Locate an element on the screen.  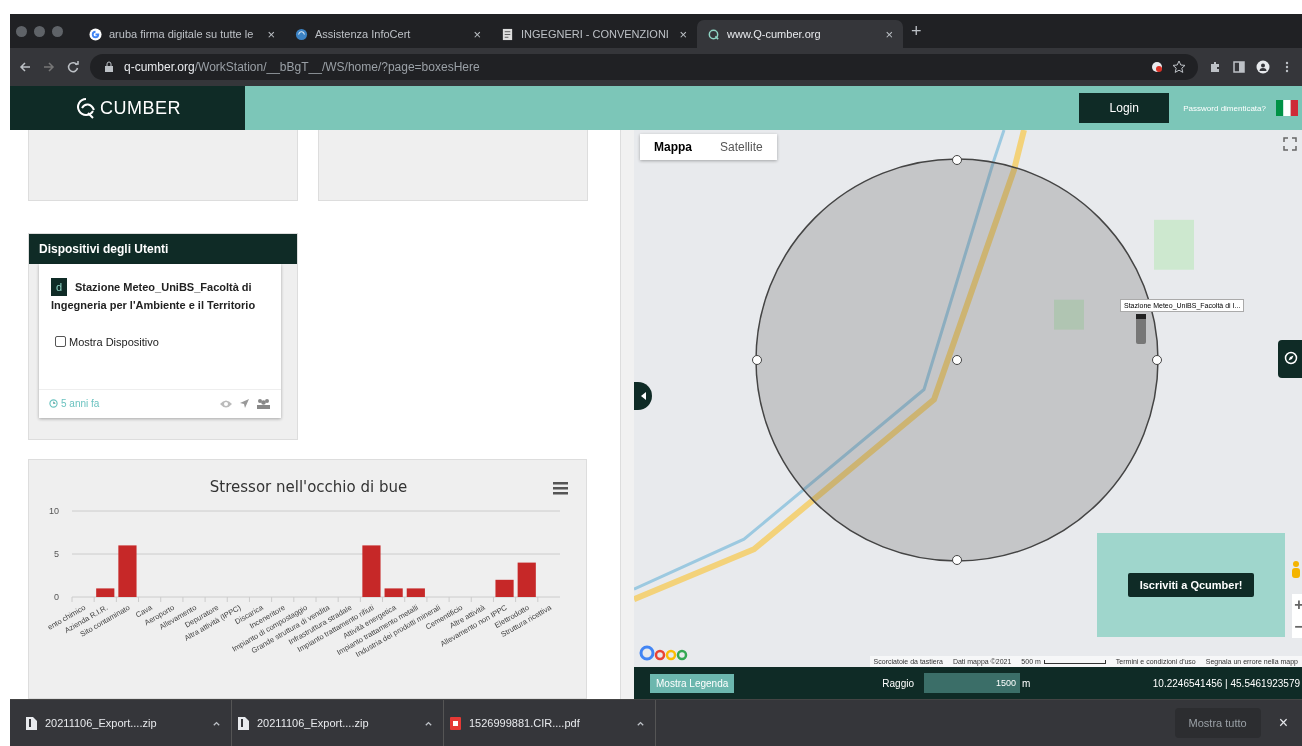
puzzle-icon is located at coordinates (1215, 67).